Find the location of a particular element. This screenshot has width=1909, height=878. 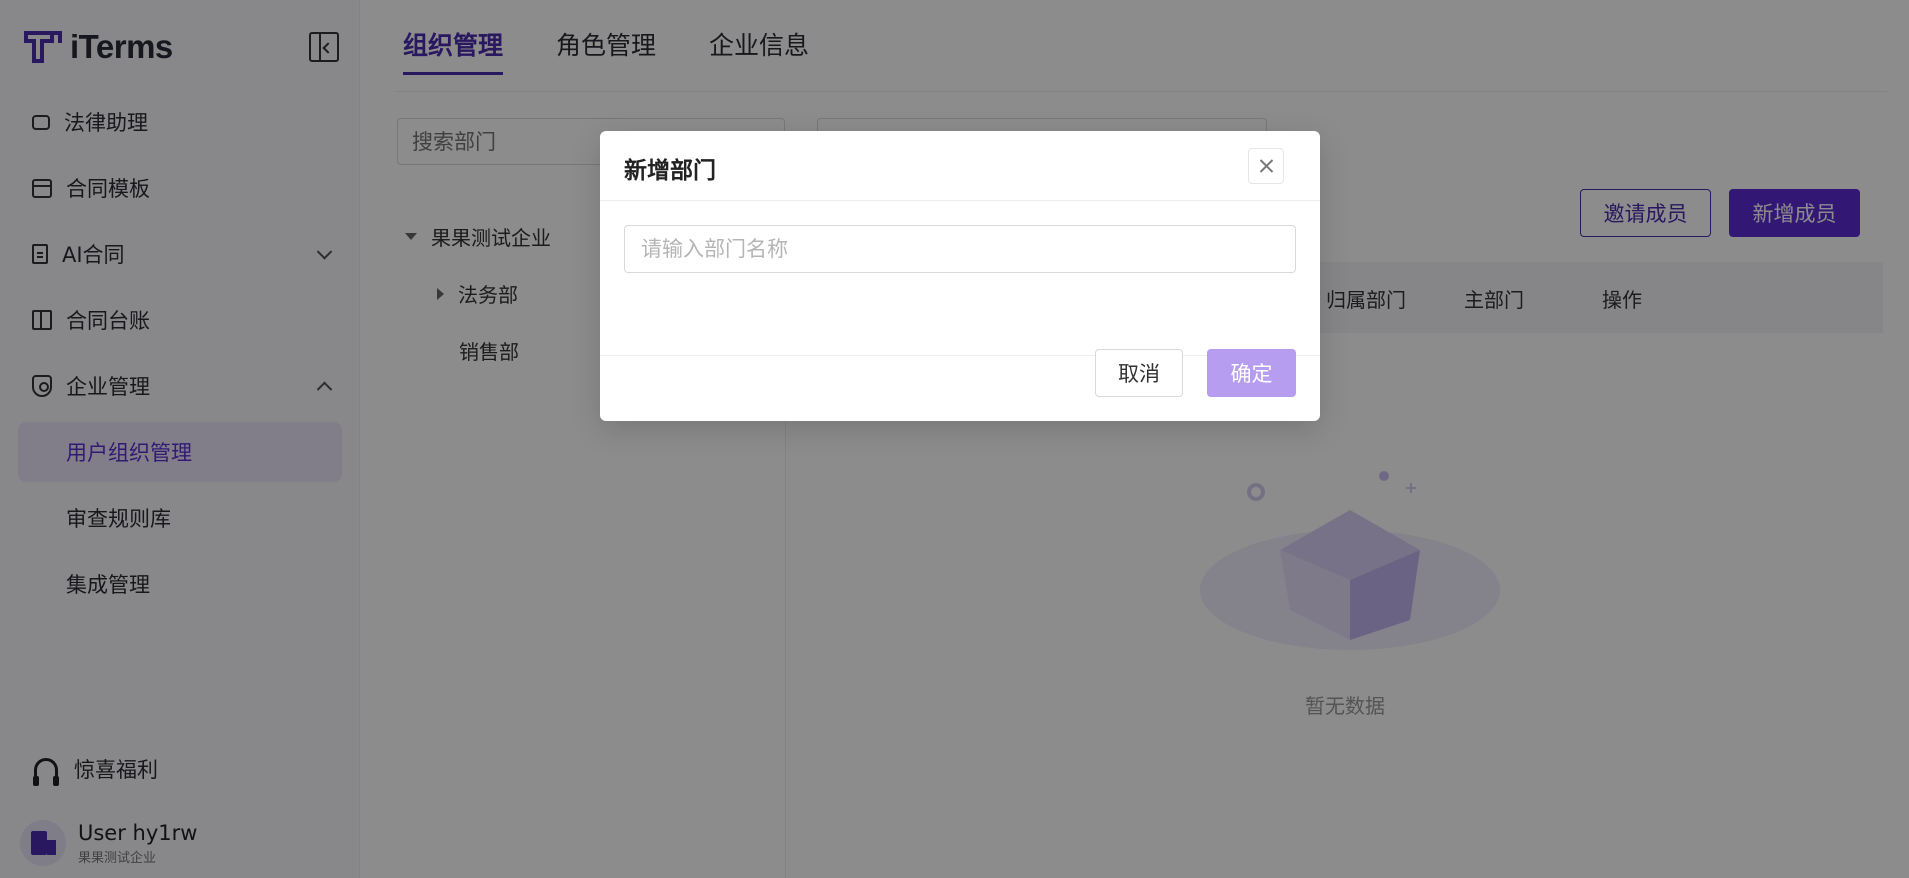

modal-title: 新增部门 is located at coordinates (670, 171).